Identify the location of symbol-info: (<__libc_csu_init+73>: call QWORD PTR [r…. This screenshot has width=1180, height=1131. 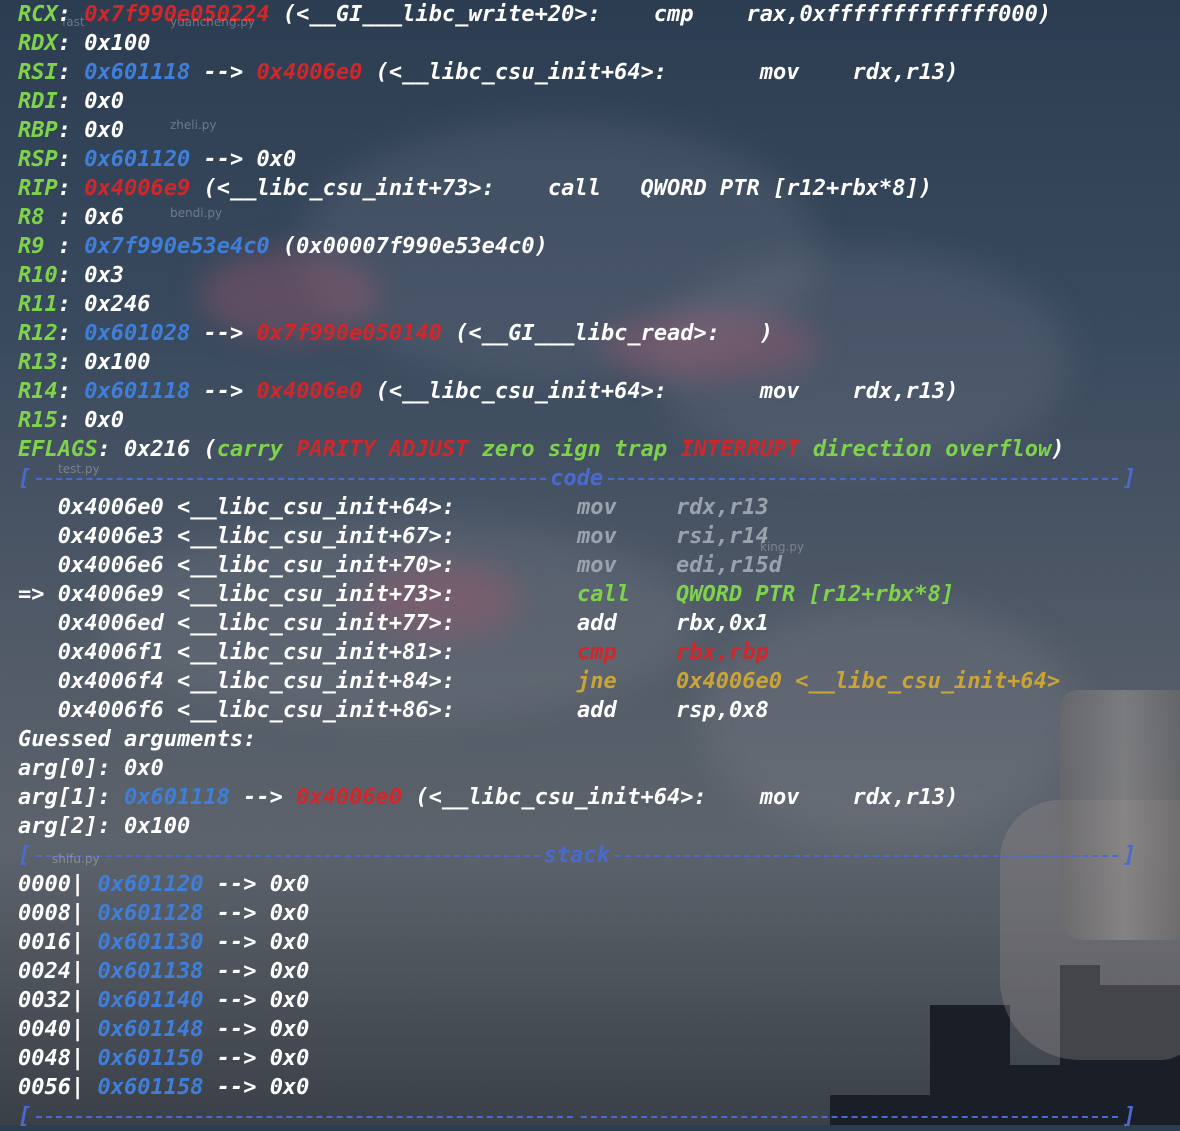
(561, 188).